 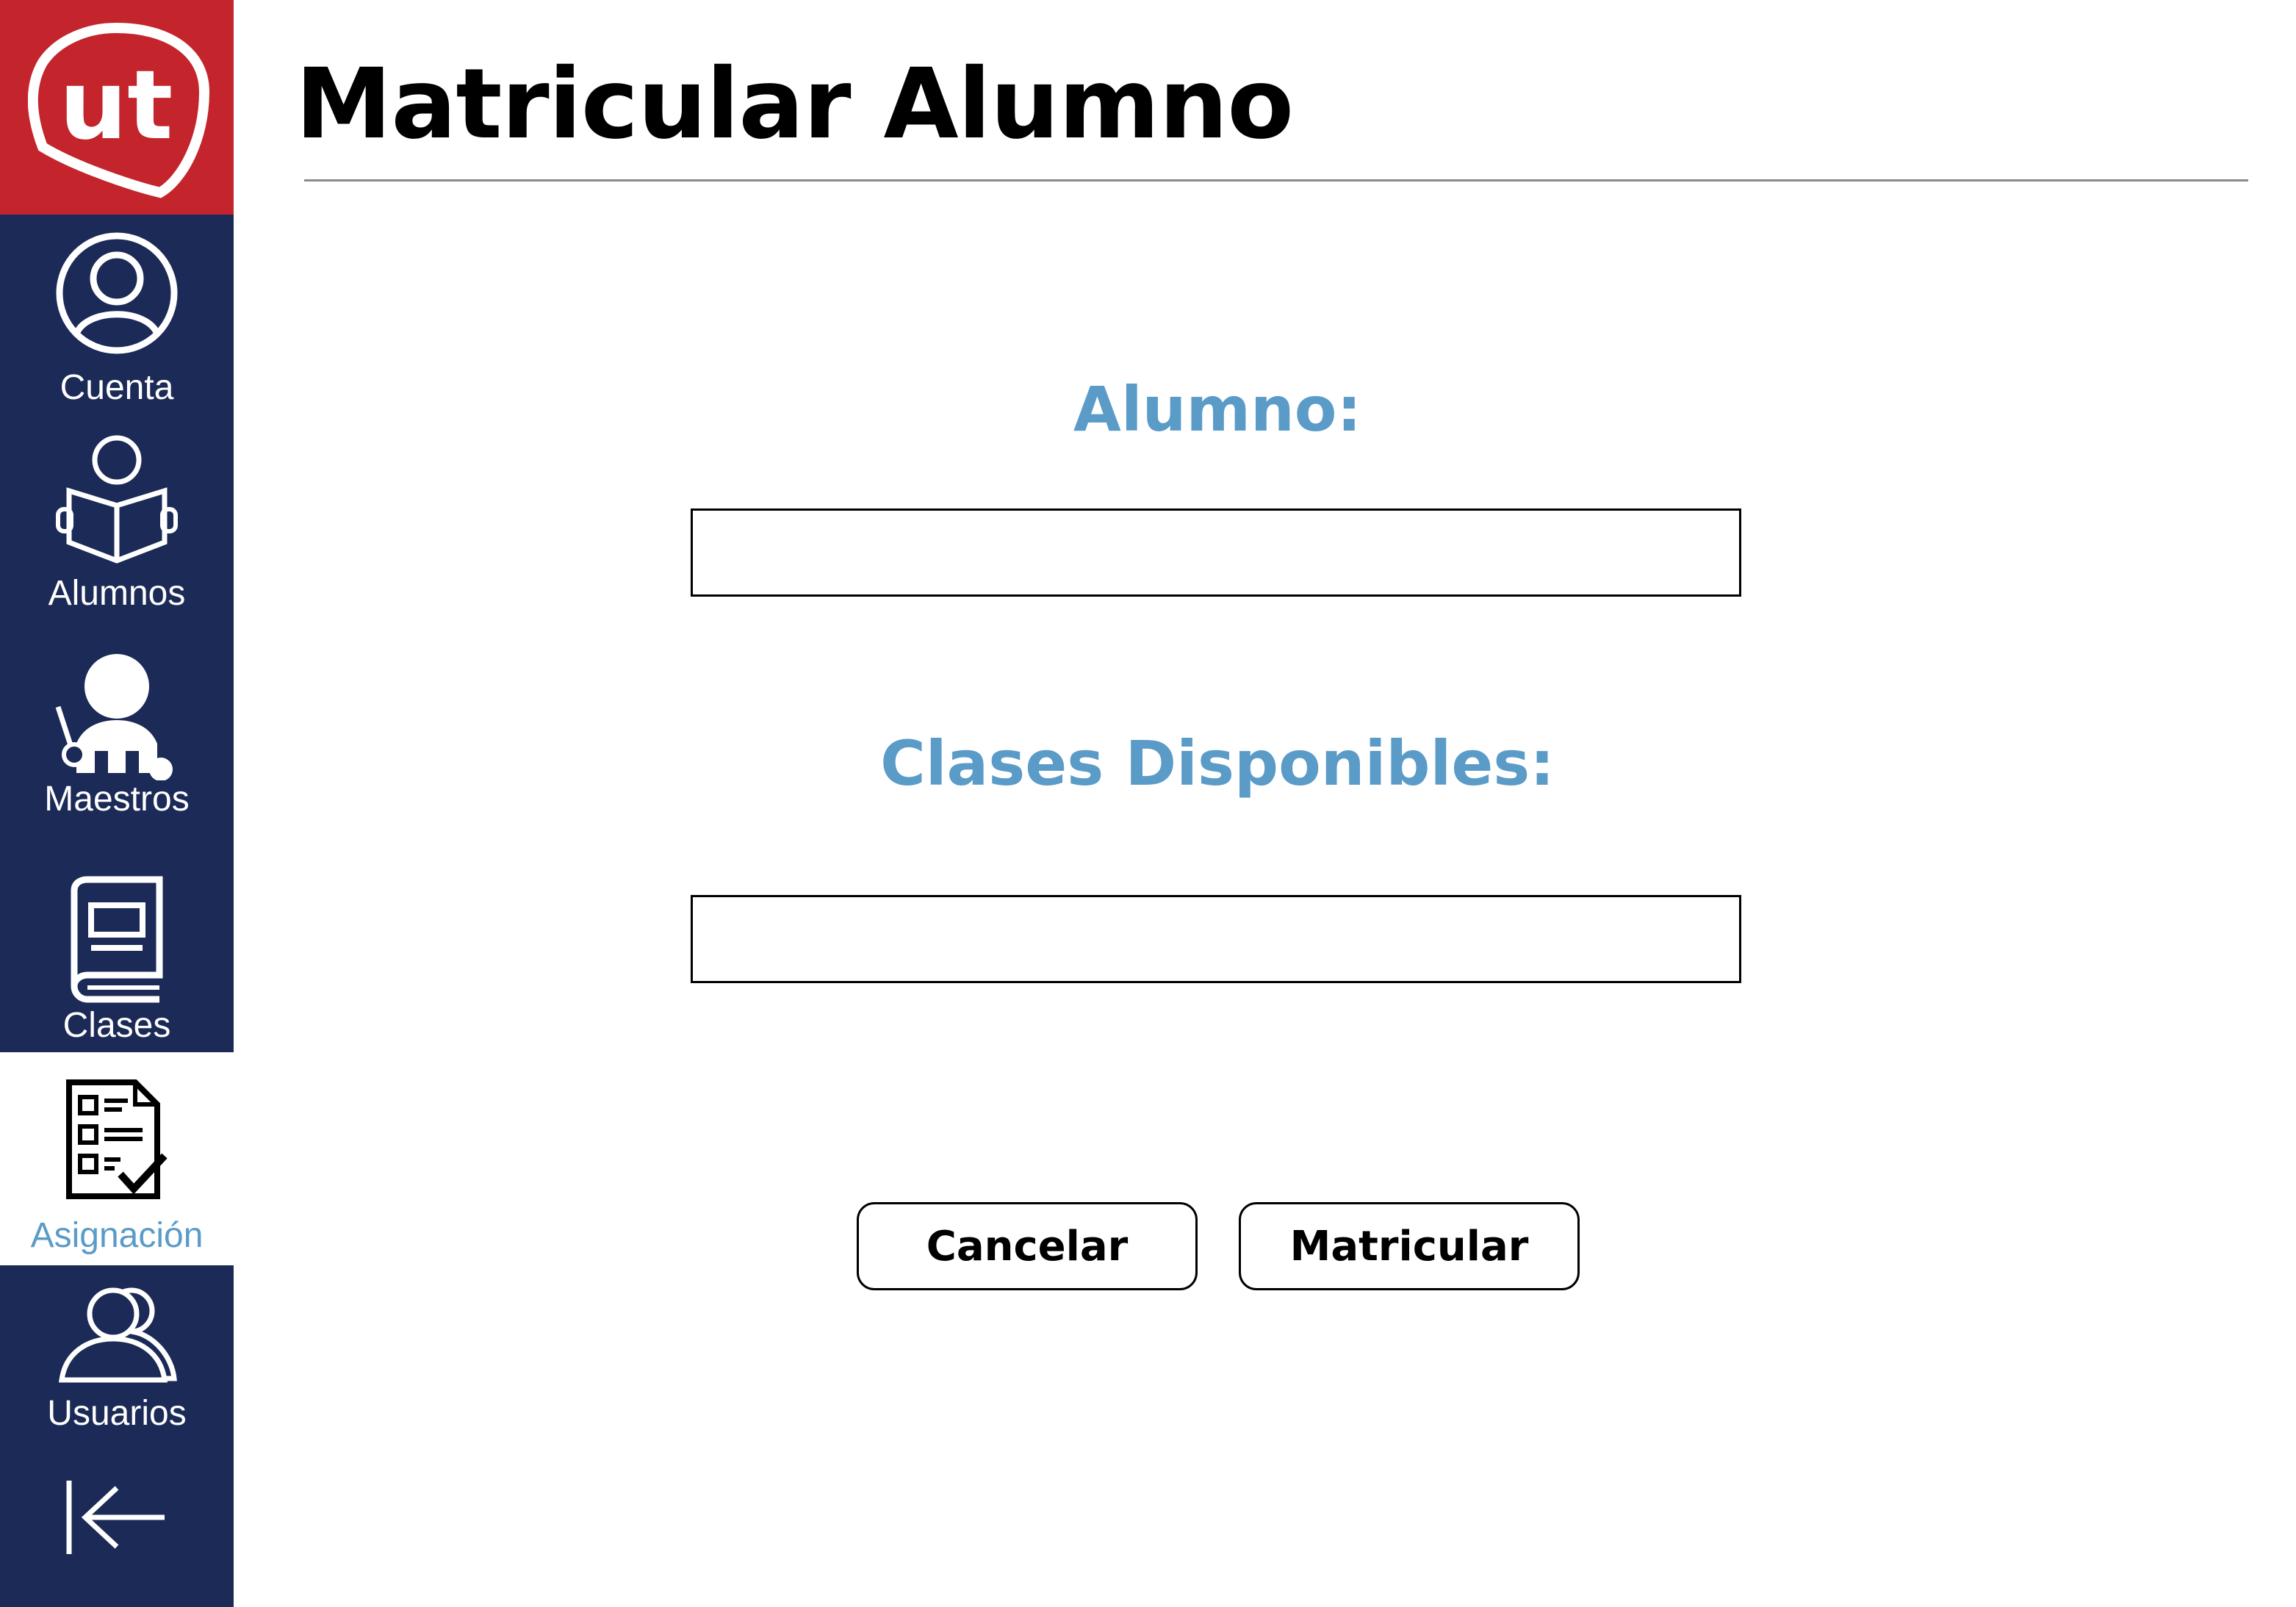 What do you see at coordinates (117, 1141) in the screenshot?
I see `checklist-icon` at bounding box center [117, 1141].